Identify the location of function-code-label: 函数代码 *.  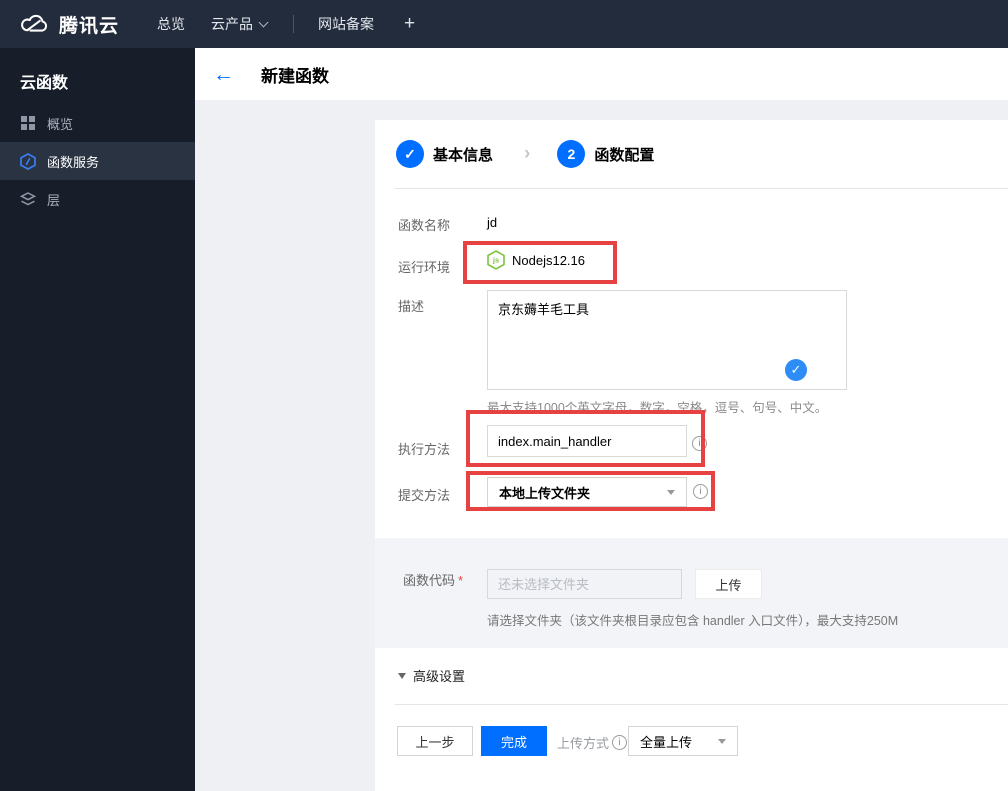
(433, 579).